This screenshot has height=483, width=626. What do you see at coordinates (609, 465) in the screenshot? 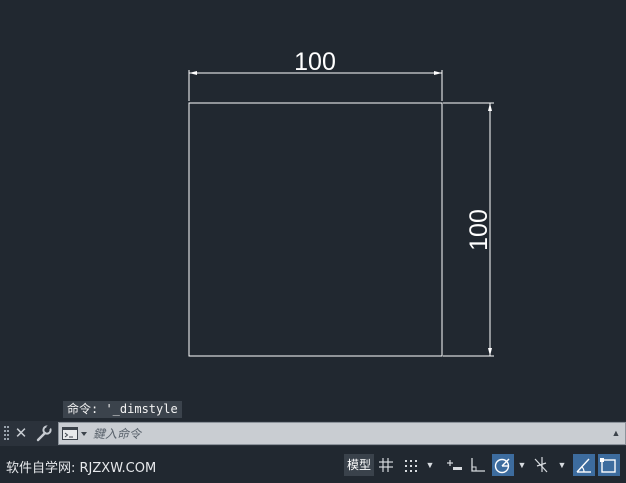
I see `selection-cycling-icon` at bounding box center [609, 465].